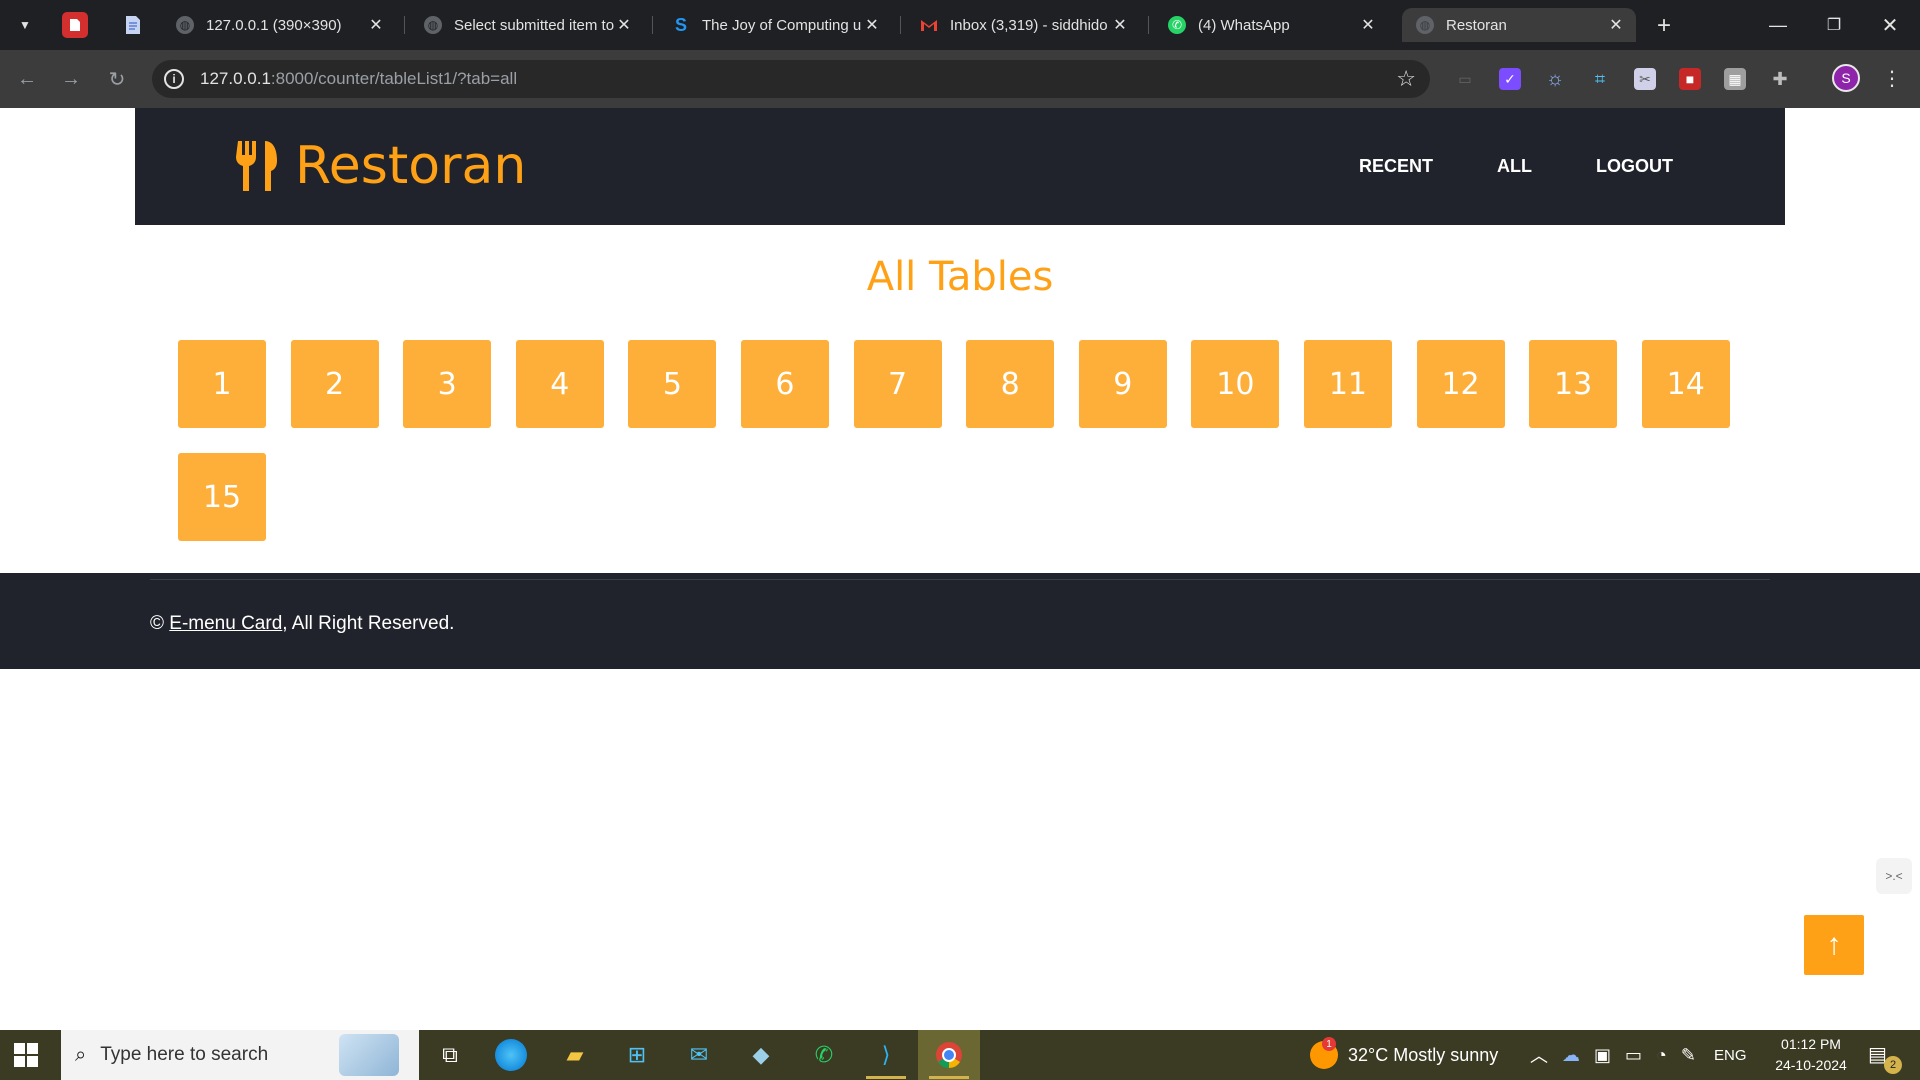  What do you see at coordinates (1519, 25) in the screenshot?
I see `tab-restoran: ◍ Restoran ✕` at bounding box center [1519, 25].